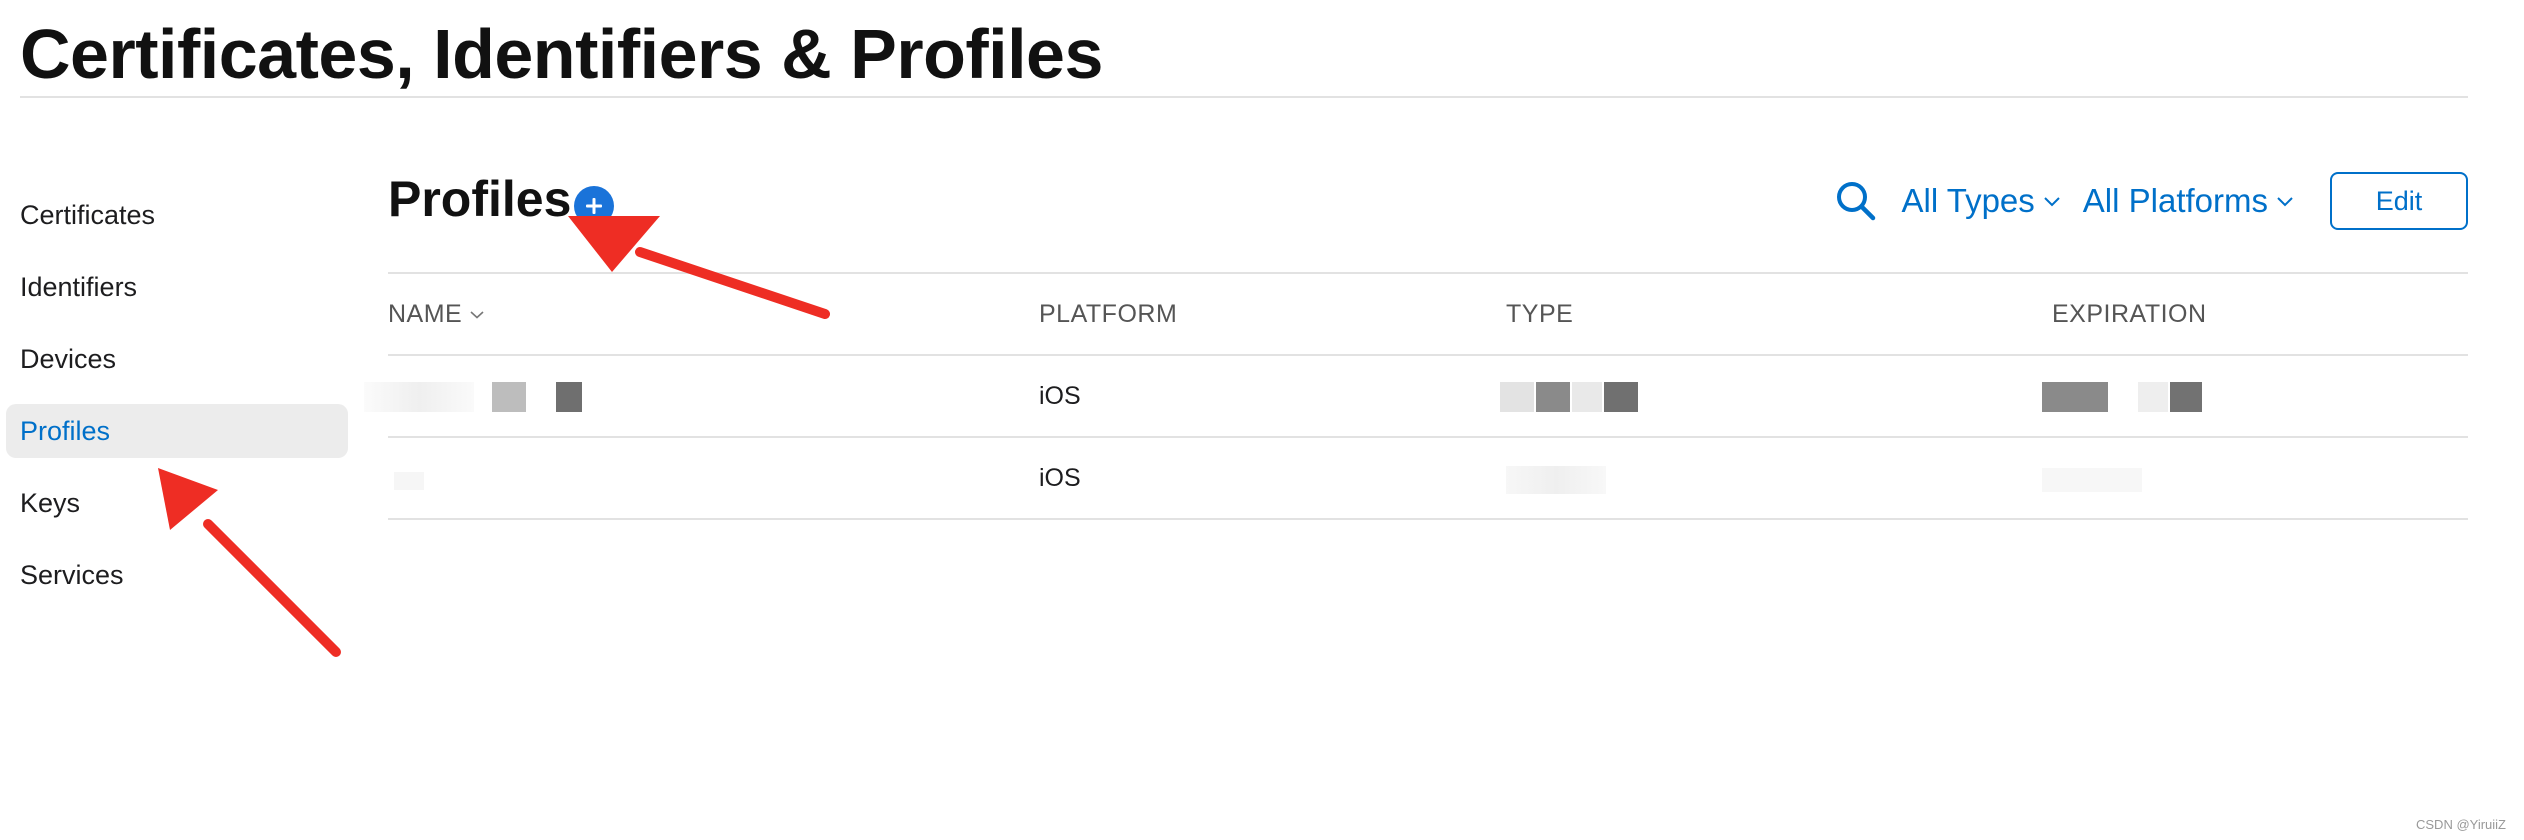  What do you see at coordinates (1428, 220) in the screenshot?
I see `section-header: Profiles All Types All Platforms Edit` at bounding box center [1428, 220].